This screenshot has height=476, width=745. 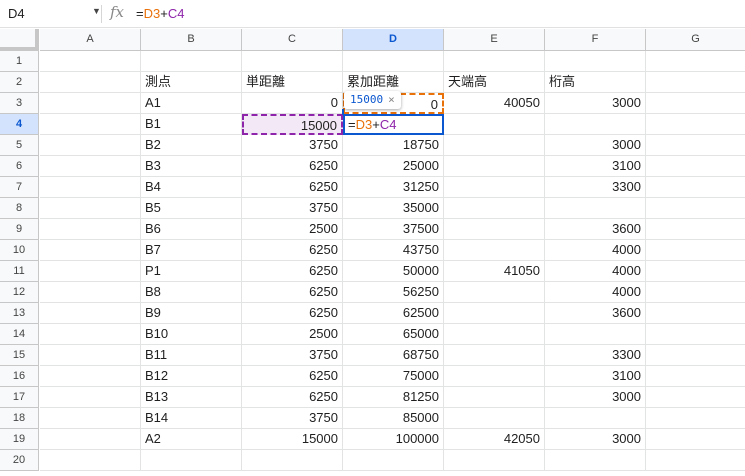 What do you see at coordinates (595, 103) in the screenshot?
I see `cell-f3: 3000` at bounding box center [595, 103].